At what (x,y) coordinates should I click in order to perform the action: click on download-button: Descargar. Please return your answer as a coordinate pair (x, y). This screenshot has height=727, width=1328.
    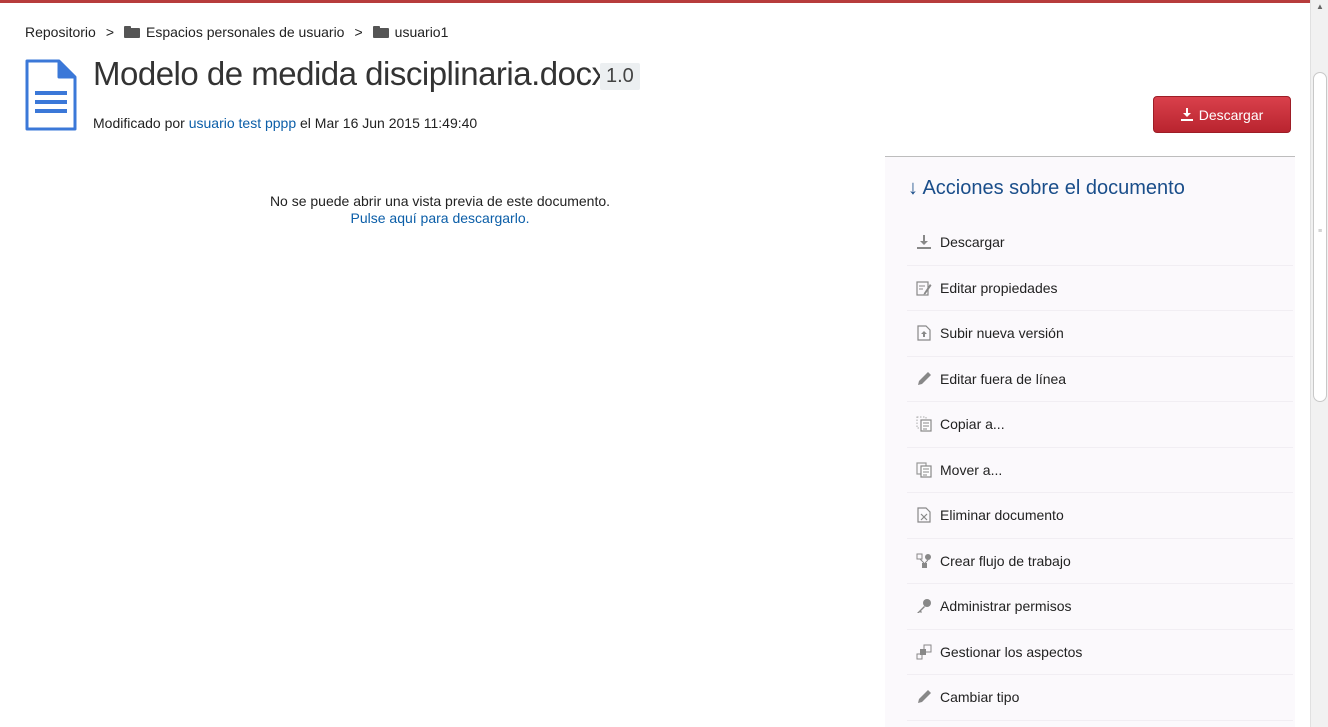
    Looking at the image, I should click on (1222, 114).